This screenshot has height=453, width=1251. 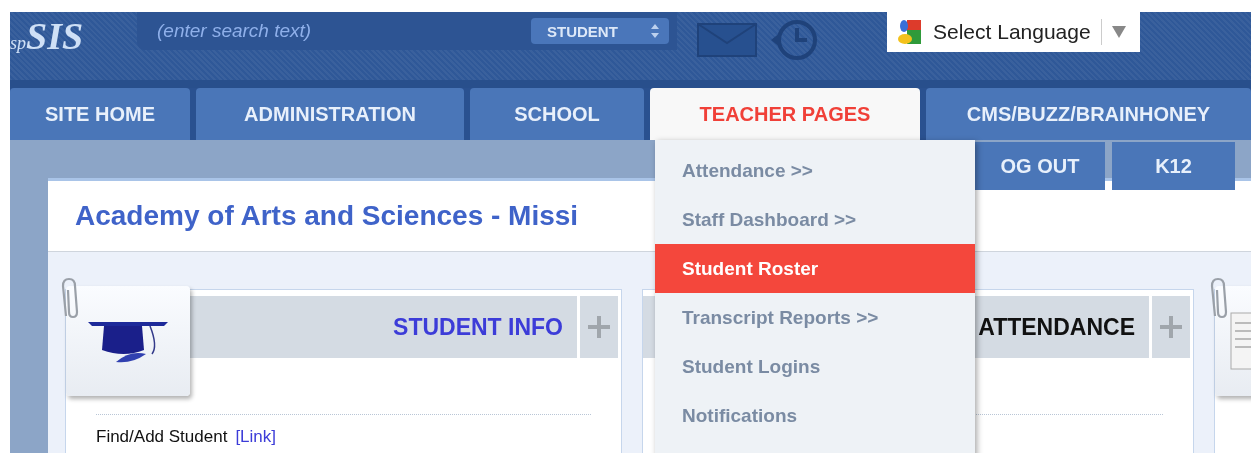 What do you see at coordinates (1173, 166) in the screenshot?
I see `nav-button: K12` at bounding box center [1173, 166].